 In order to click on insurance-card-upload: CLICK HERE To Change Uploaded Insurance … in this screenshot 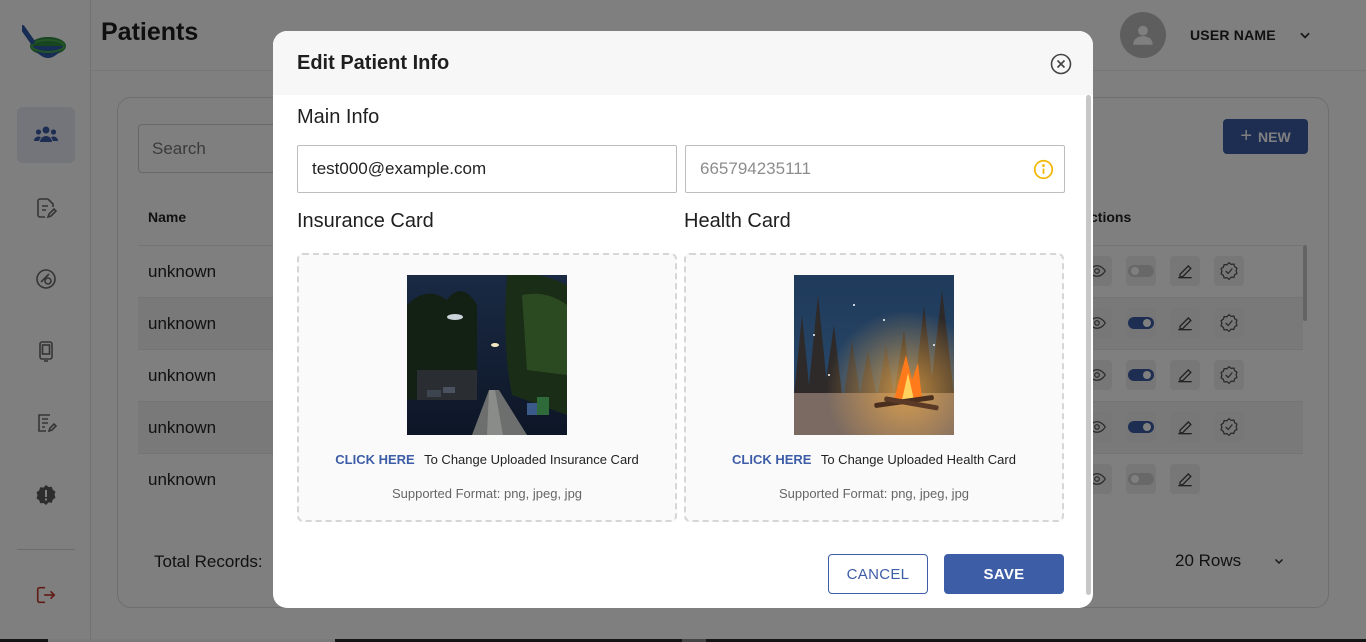, I will do `click(487, 387)`.